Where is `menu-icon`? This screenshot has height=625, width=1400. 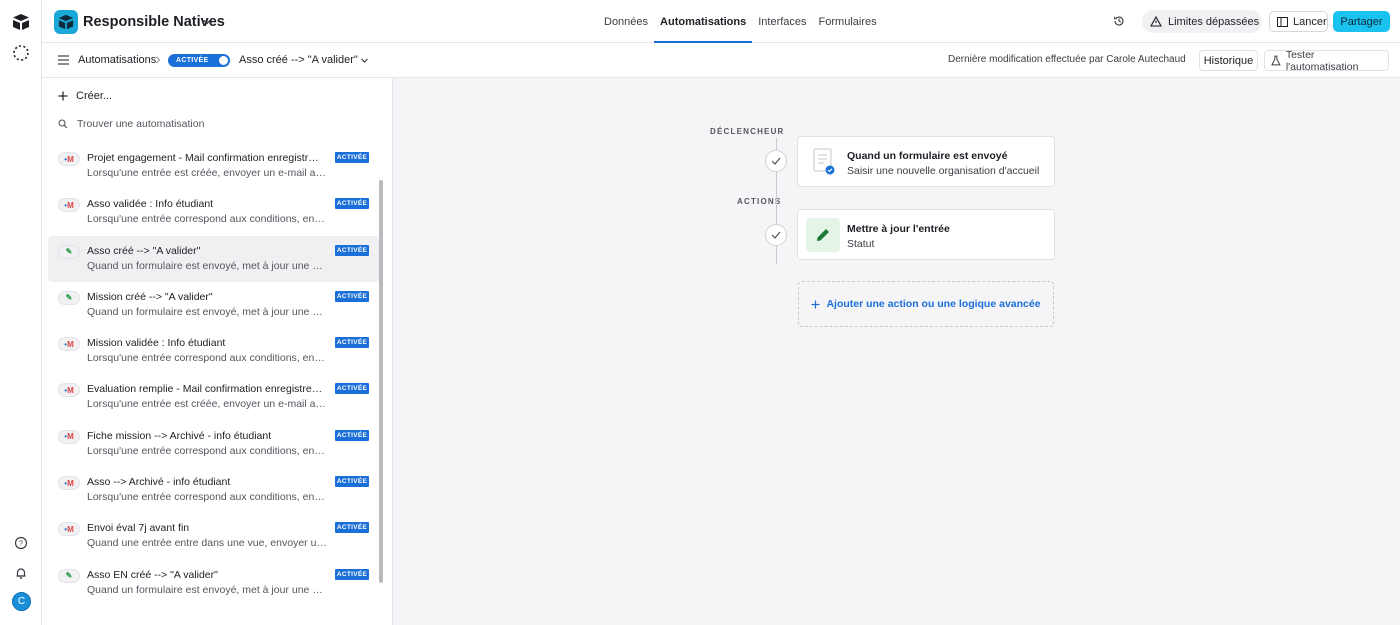
menu-icon is located at coordinates (63, 60).